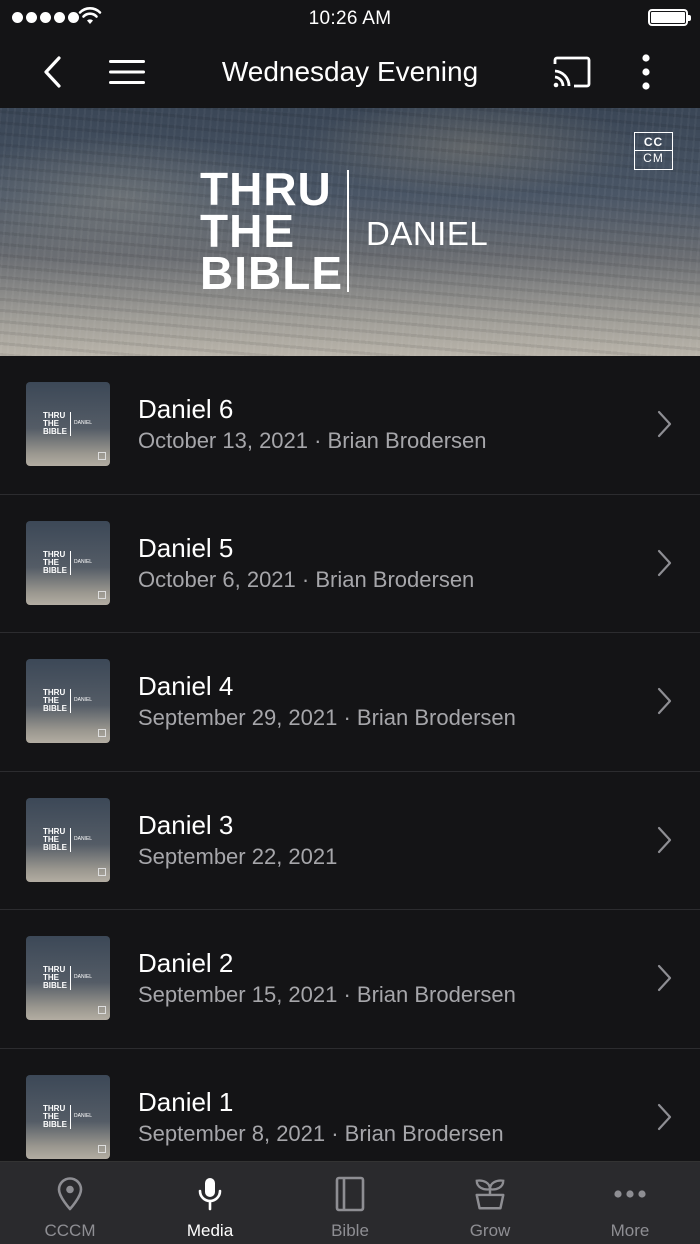  I want to click on tab-label: More, so click(630, 1230).